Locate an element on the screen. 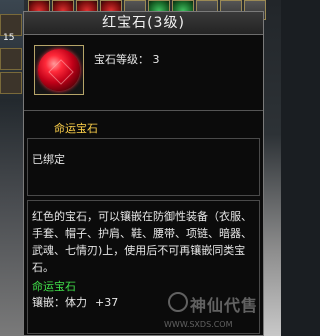 The height and width of the screenshot is (336, 320). gem-level: 宝石等级： 3 is located at coordinates (127, 59).